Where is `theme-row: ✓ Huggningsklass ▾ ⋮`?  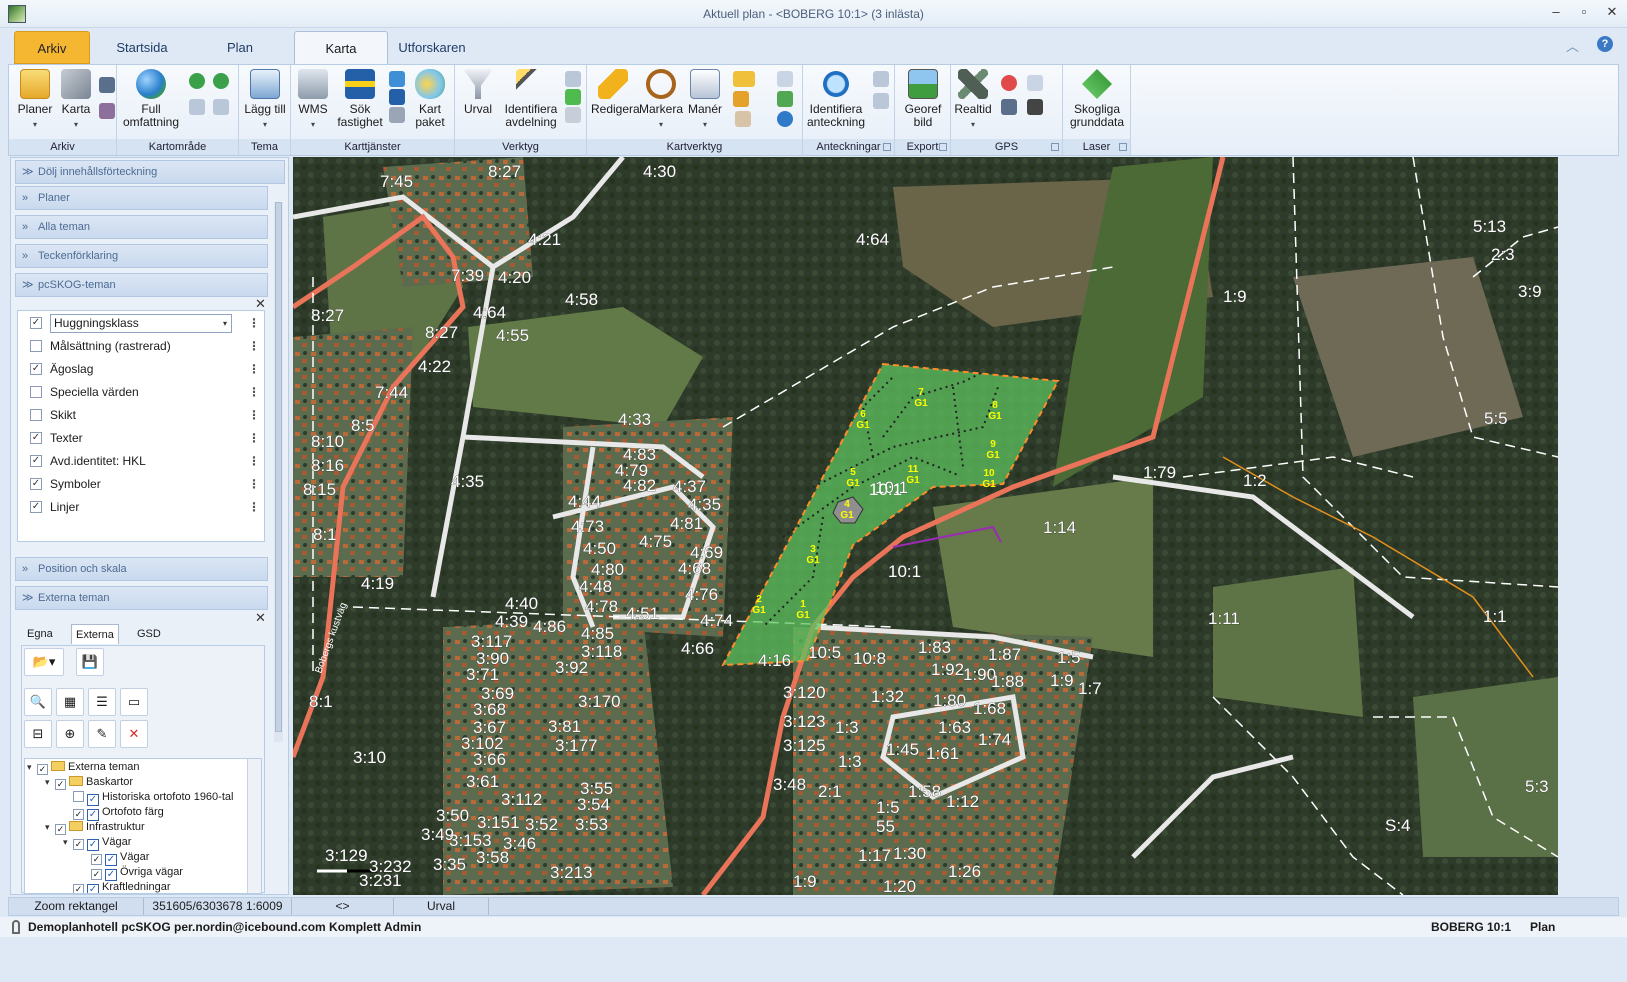
theme-row: ✓ Huggningsklass ▾ ⋮ is located at coordinates (142, 323).